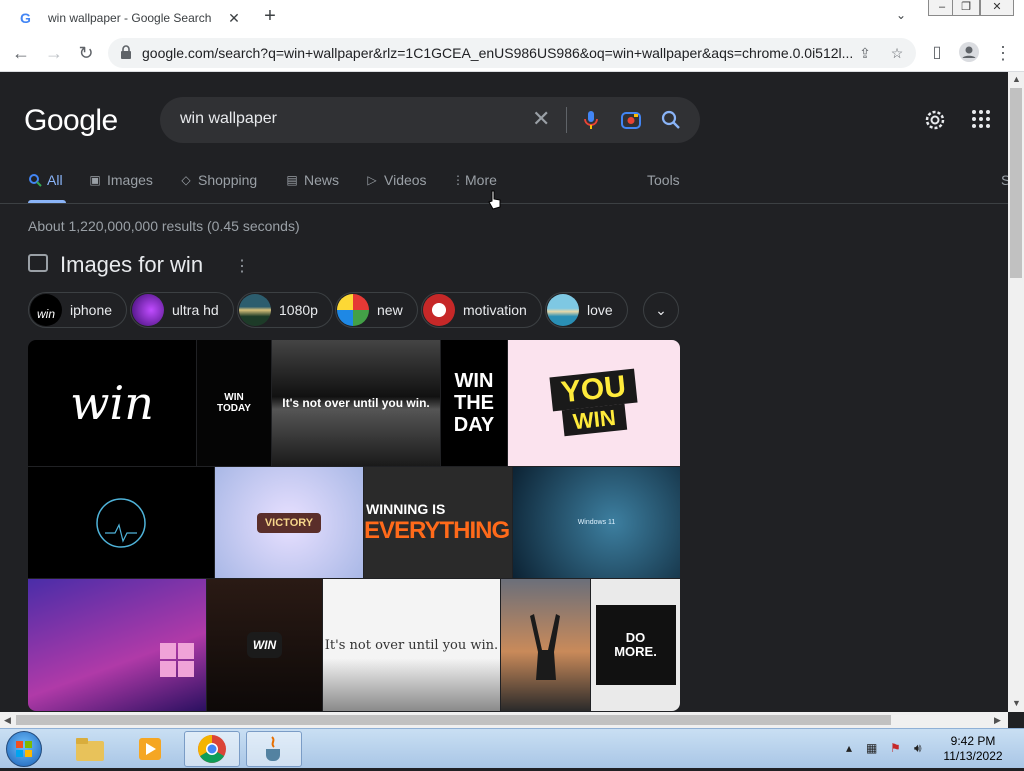 This screenshot has height=771, width=1024. I want to click on image-result: WIN, so click(264, 645).